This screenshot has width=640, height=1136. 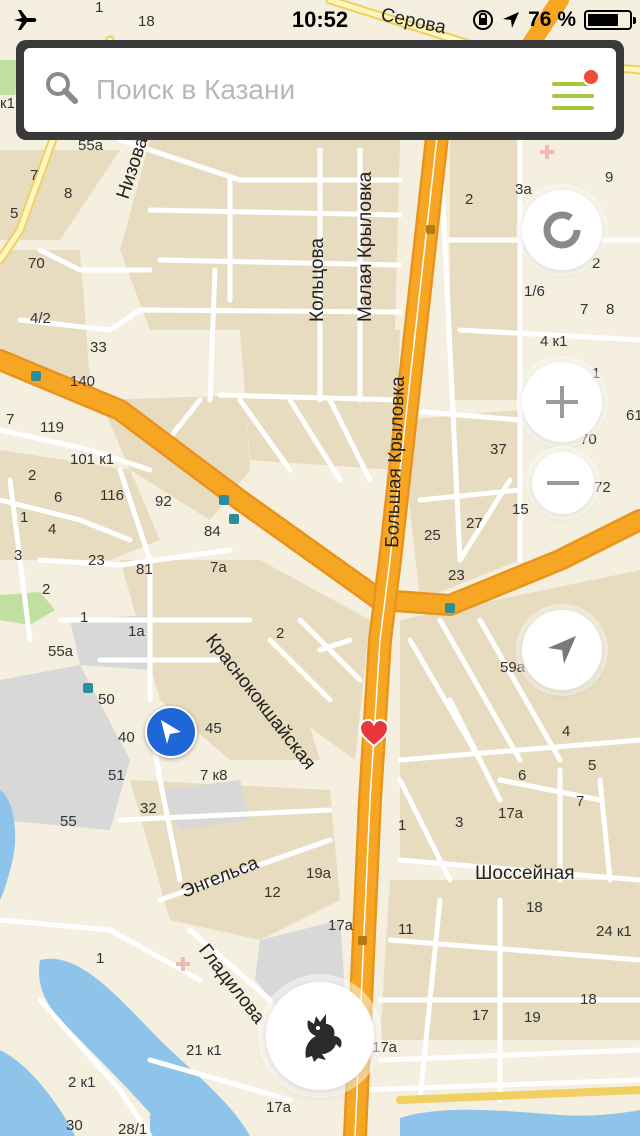 I want to click on search-icon, so click(x=62, y=88).